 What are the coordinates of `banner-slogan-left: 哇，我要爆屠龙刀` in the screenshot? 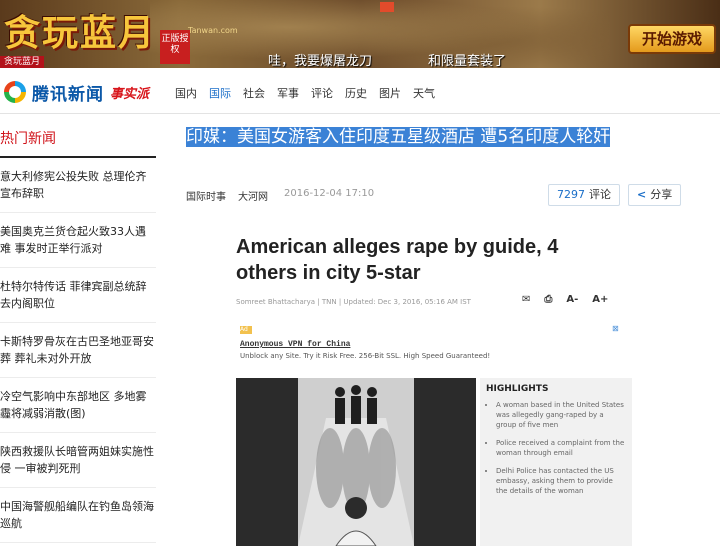 It's located at (320, 61).